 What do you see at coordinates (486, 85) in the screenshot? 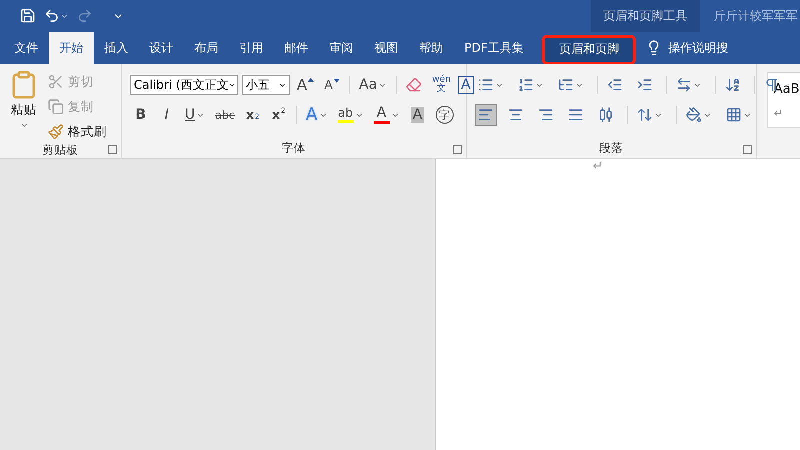
I see `bullet-list-icon` at bounding box center [486, 85].